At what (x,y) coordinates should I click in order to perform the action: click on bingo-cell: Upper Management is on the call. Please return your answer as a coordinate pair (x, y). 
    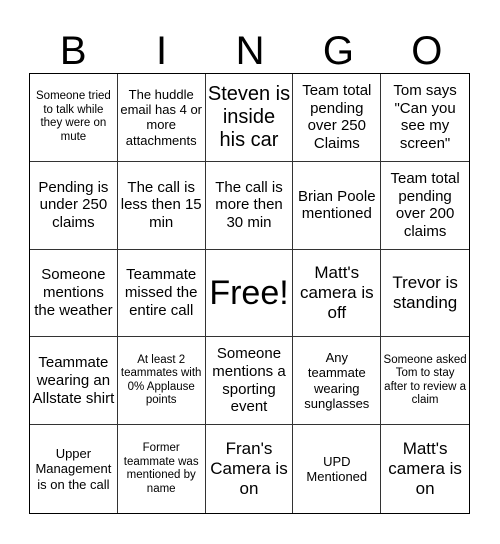
    Looking at the image, I should click on (74, 469).